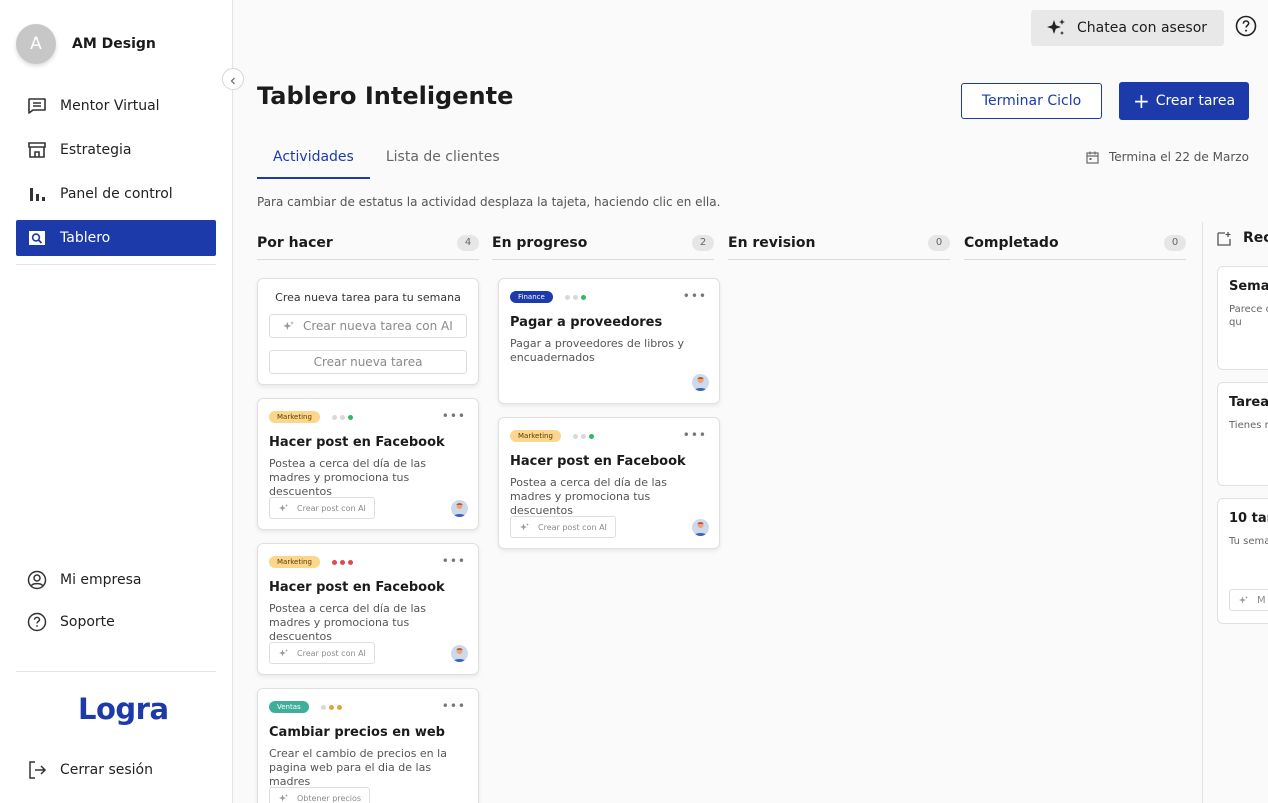 The height and width of the screenshot is (803, 1268). What do you see at coordinates (96, 150) in the screenshot?
I see `nav-label: Estrategia` at bounding box center [96, 150].